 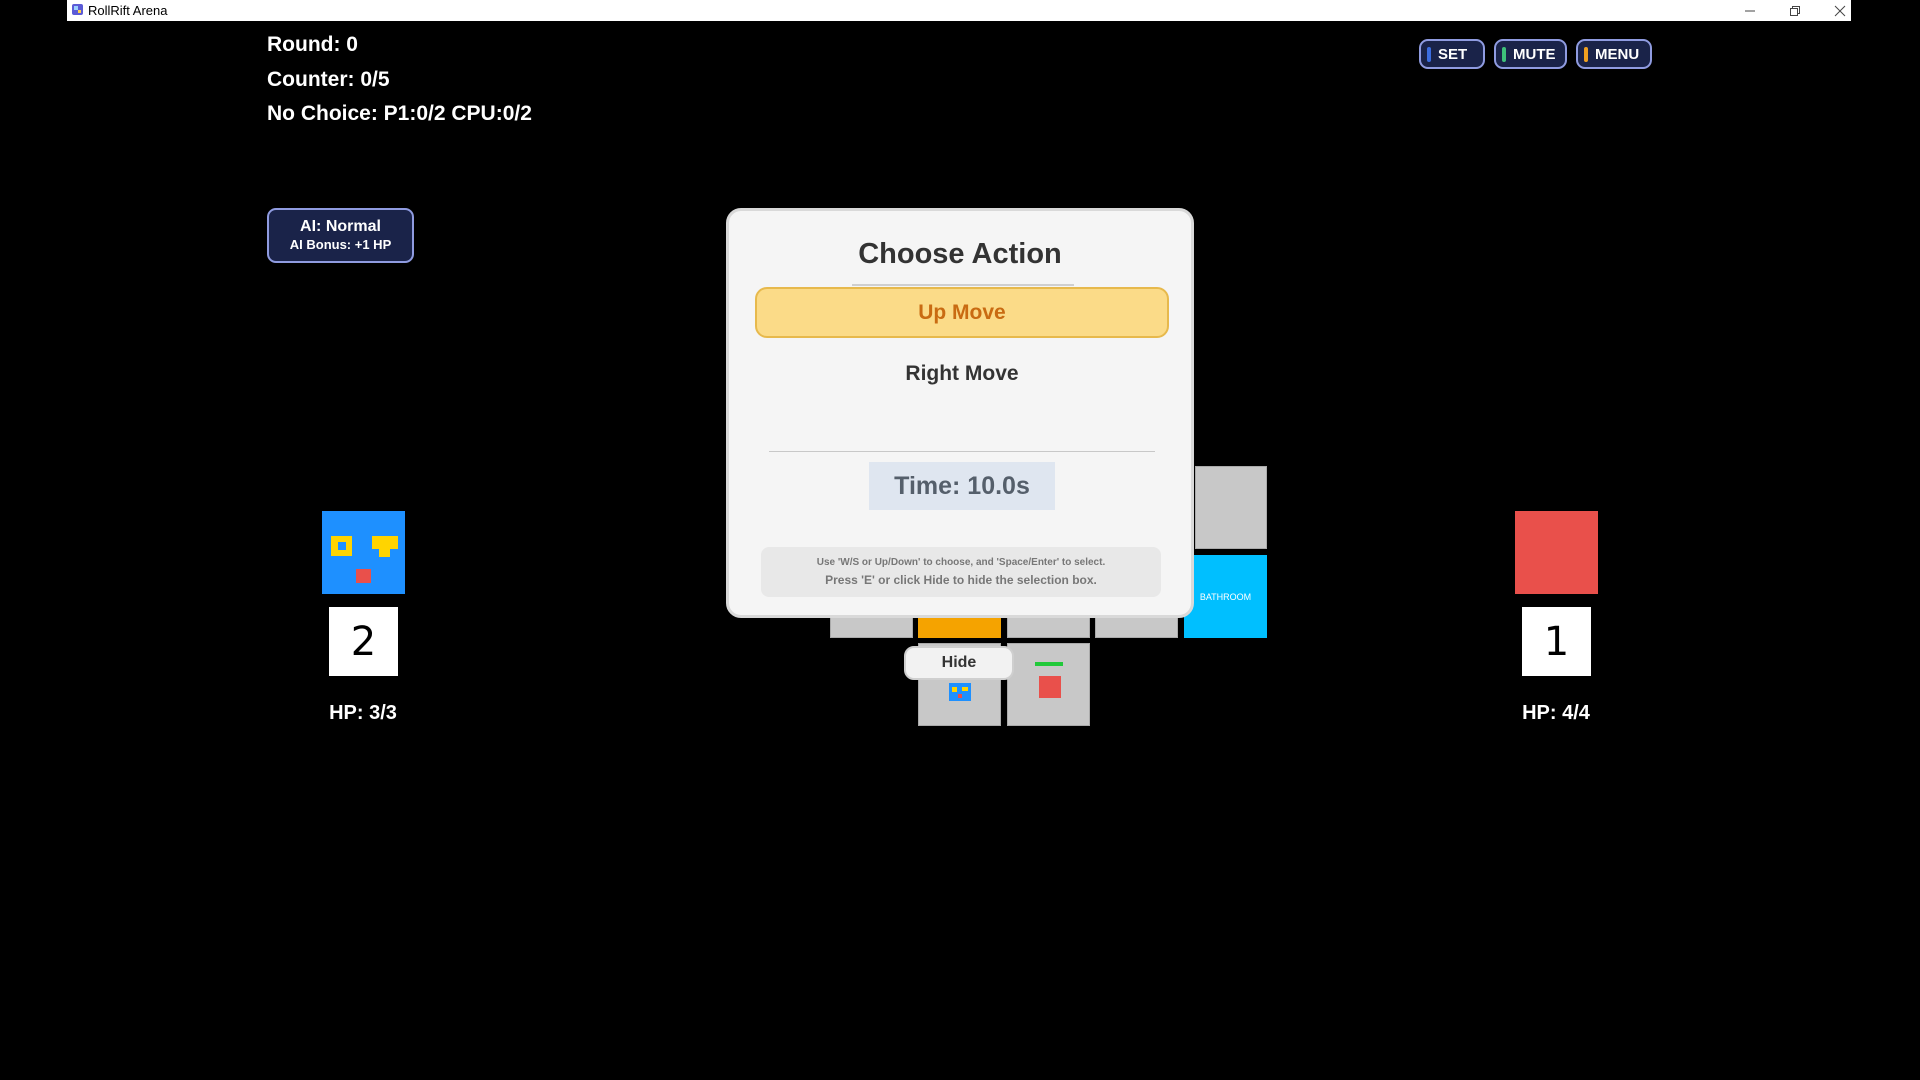 I want to click on mute-label: MUTE, so click(x=1534, y=54).